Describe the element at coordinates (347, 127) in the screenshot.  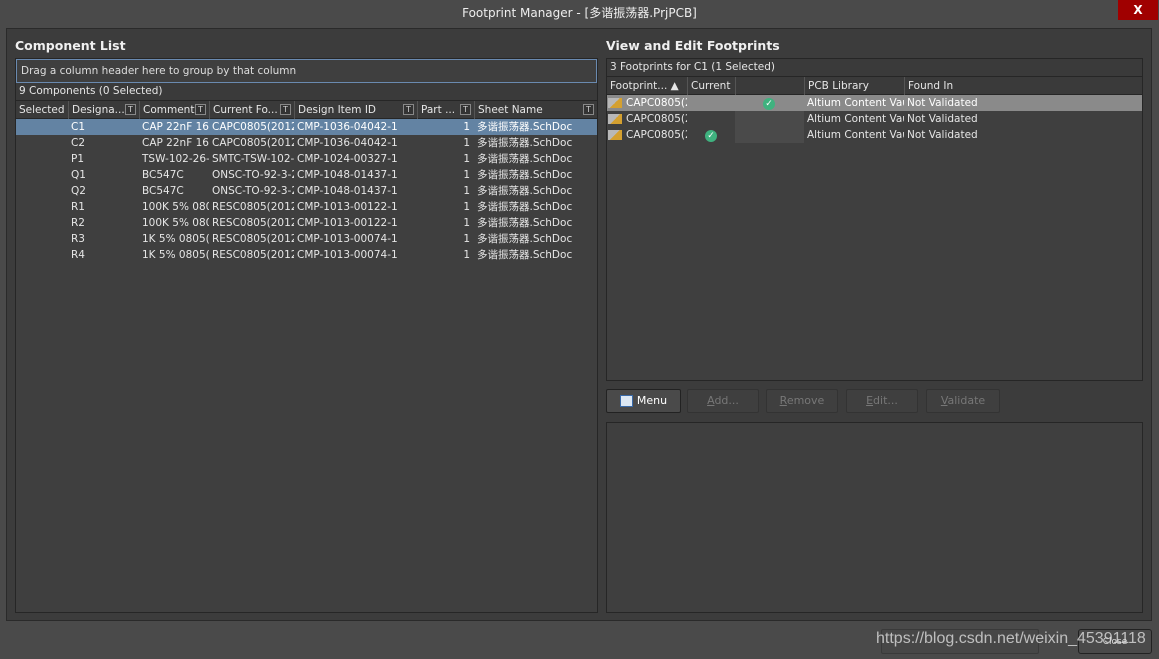
I see `table-cell: CMP-1036-04042-1` at that location.